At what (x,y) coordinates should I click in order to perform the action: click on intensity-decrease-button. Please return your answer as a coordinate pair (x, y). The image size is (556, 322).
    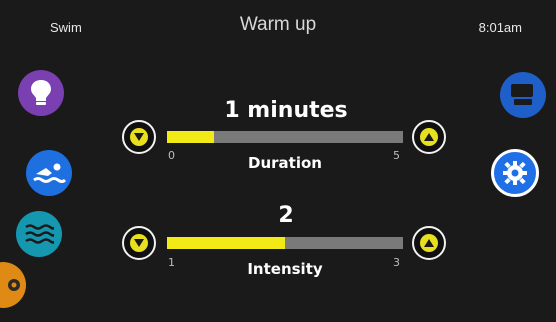
    Looking at the image, I should click on (139, 243).